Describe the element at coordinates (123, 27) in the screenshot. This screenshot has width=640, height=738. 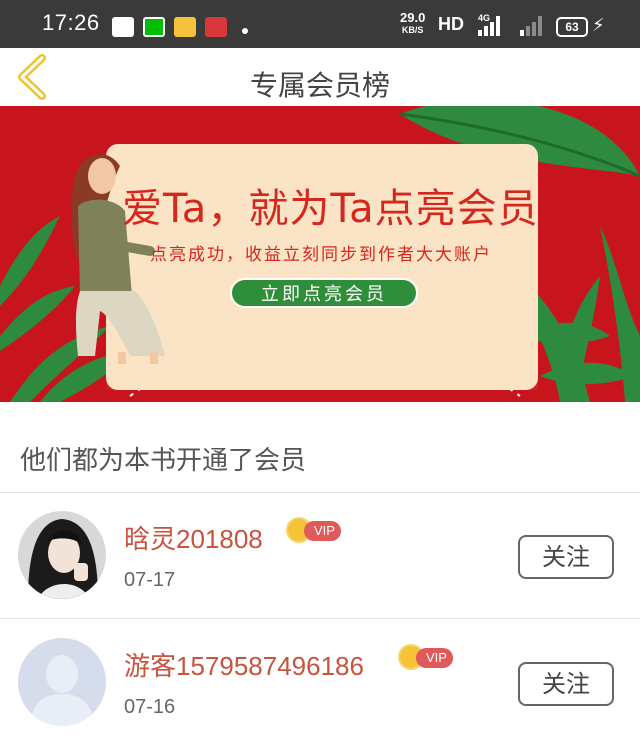
I see `mail-icon` at that location.